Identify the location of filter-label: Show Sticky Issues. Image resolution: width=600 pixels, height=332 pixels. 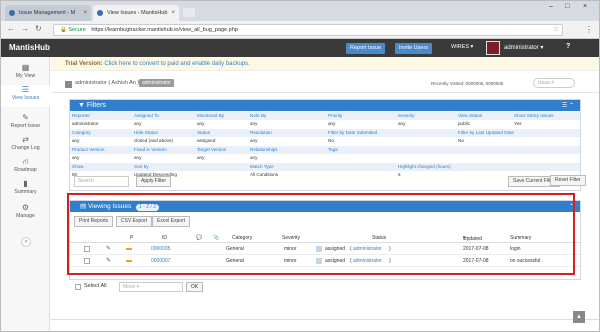
(534, 116).